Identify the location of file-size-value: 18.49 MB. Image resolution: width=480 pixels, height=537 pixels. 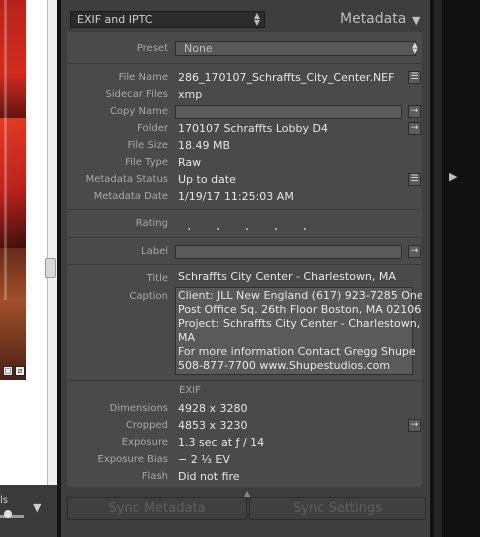
(204, 145).